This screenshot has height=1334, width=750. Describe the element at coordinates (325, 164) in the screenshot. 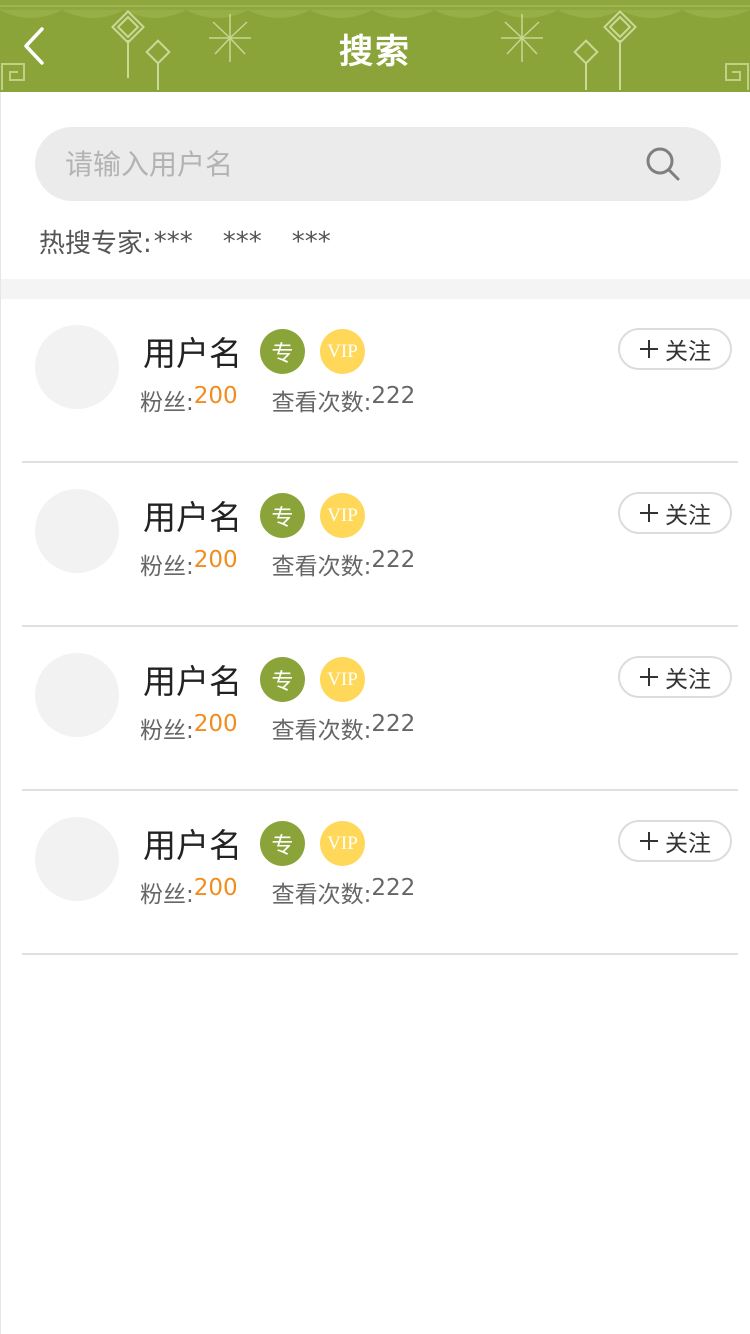

I see `search-input` at that location.